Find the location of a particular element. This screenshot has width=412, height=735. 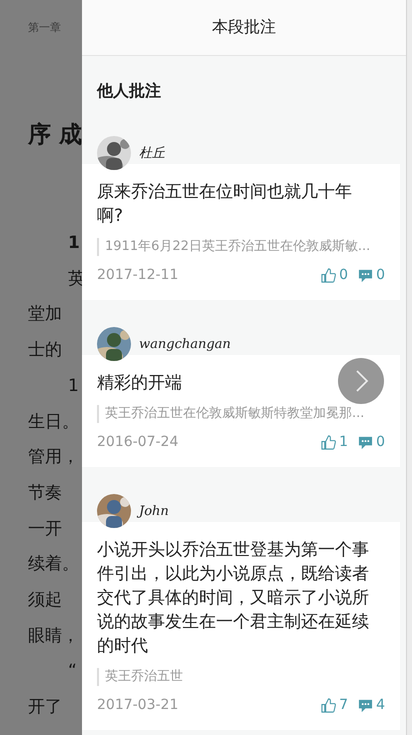

reply-count: 4 is located at coordinates (380, 705).